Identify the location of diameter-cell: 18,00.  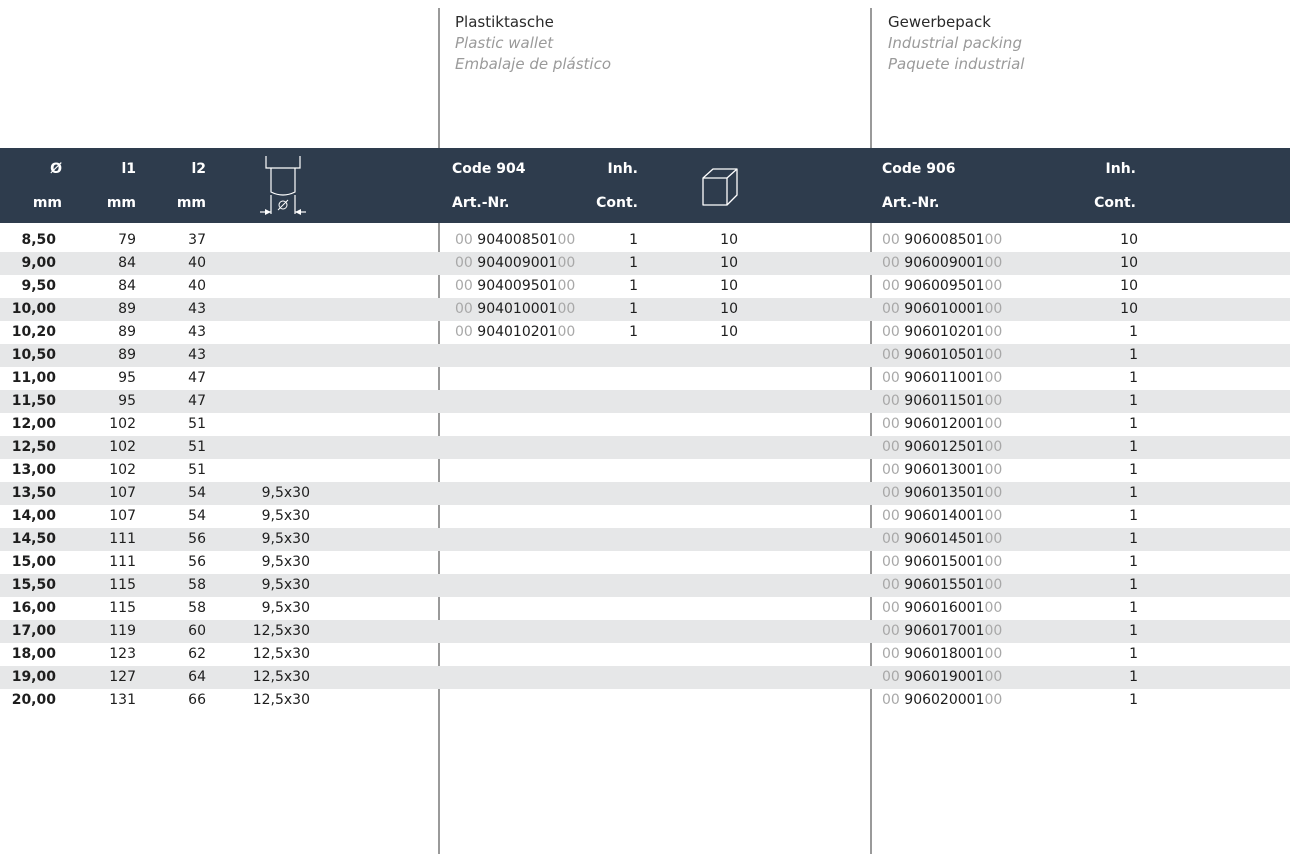
(33, 654).